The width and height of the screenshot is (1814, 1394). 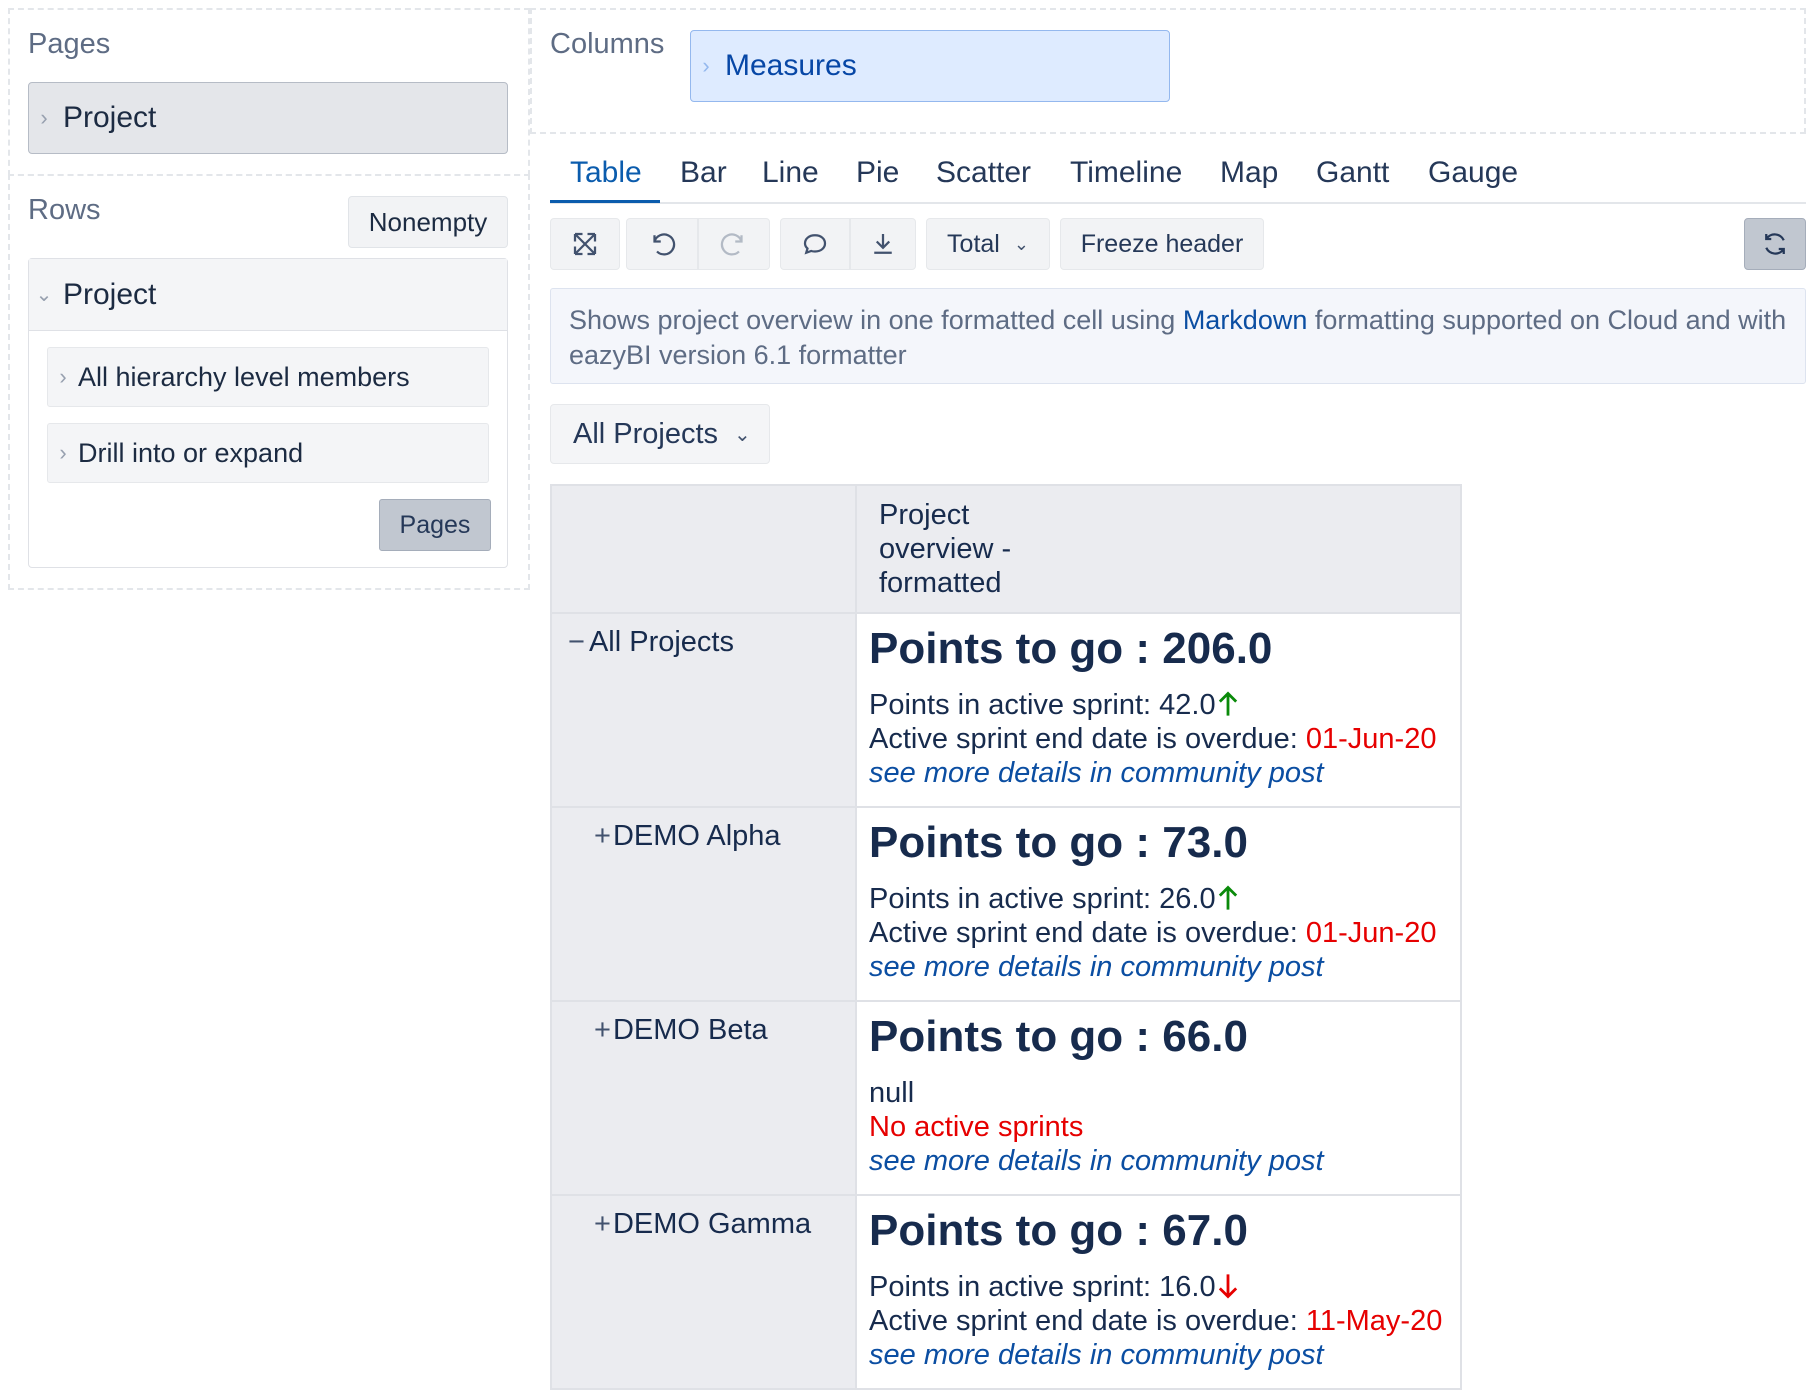 I want to click on tab-scatter: Scatter, so click(x=983, y=173).